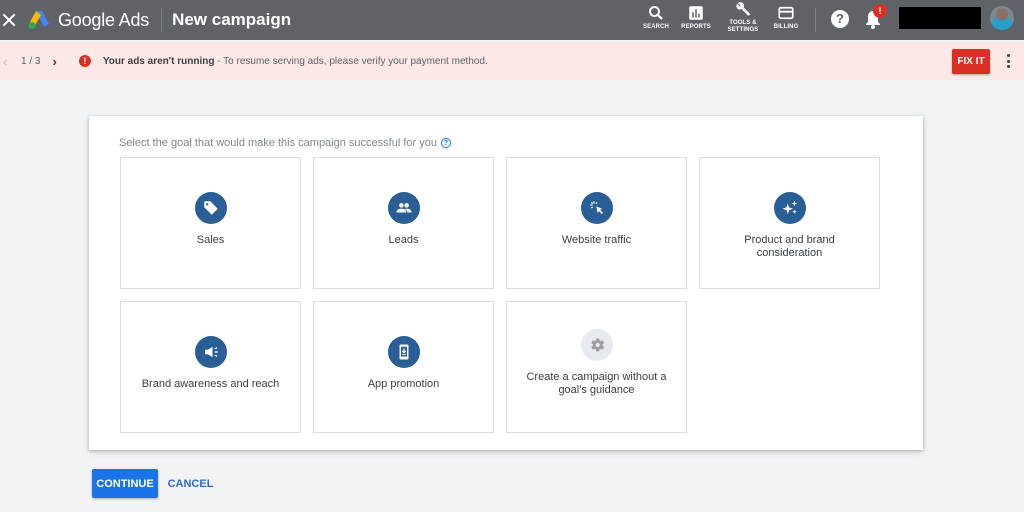 The height and width of the screenshot is (512, 1024). I want to click on goal-label: Leads, so click(403, 240).